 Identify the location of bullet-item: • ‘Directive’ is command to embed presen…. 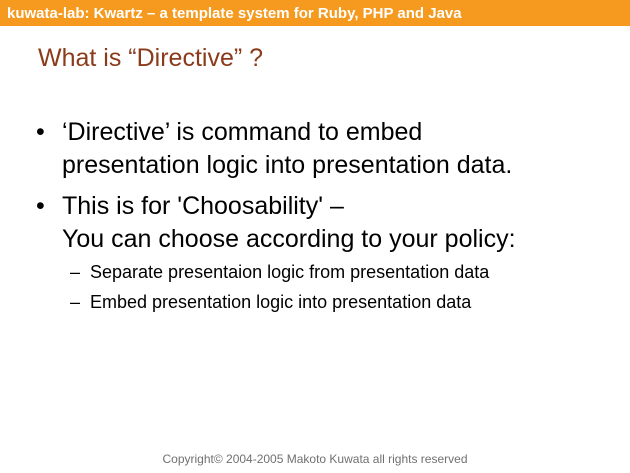
(274, 149).